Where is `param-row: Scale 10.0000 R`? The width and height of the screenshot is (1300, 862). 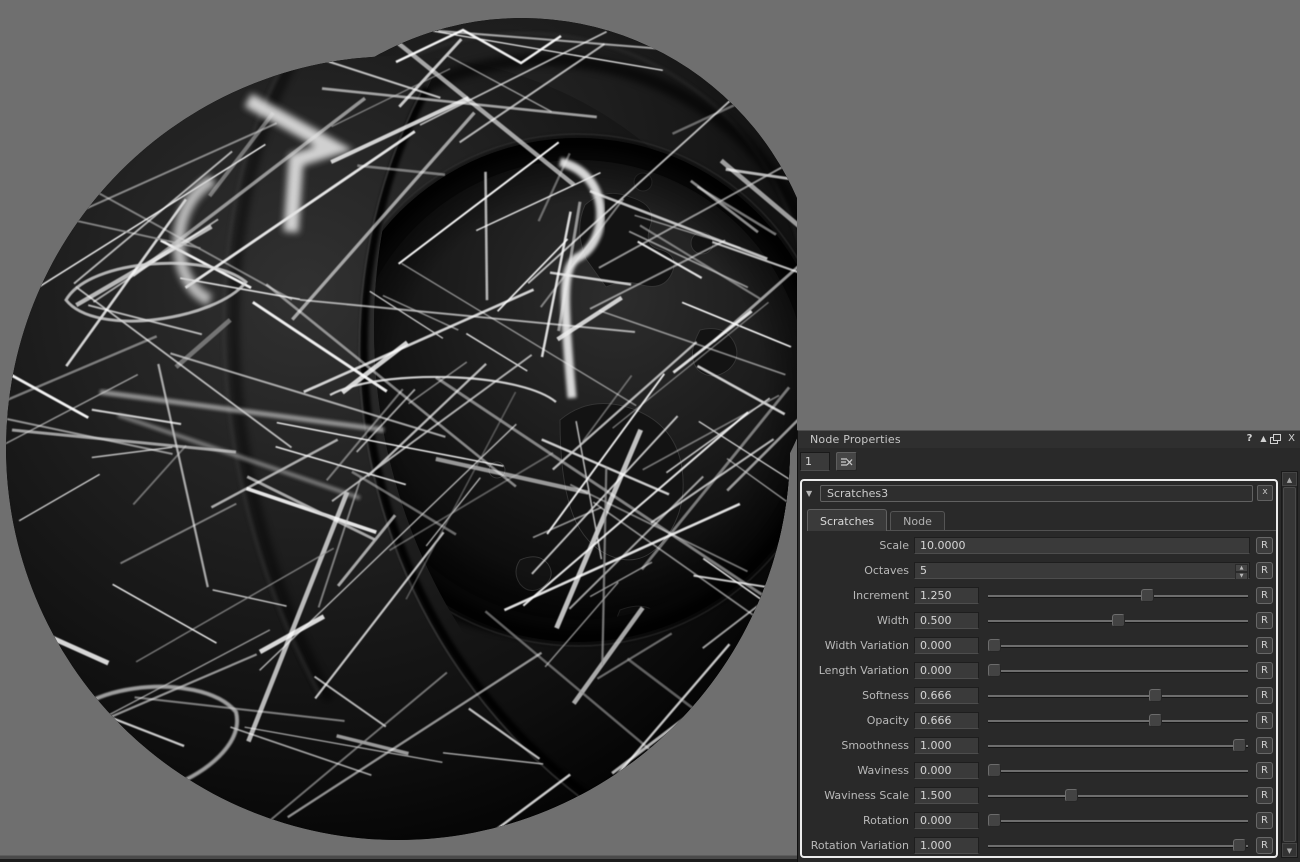
param-row: Scale 10.0000 R is located at coordinates (1039, 545).